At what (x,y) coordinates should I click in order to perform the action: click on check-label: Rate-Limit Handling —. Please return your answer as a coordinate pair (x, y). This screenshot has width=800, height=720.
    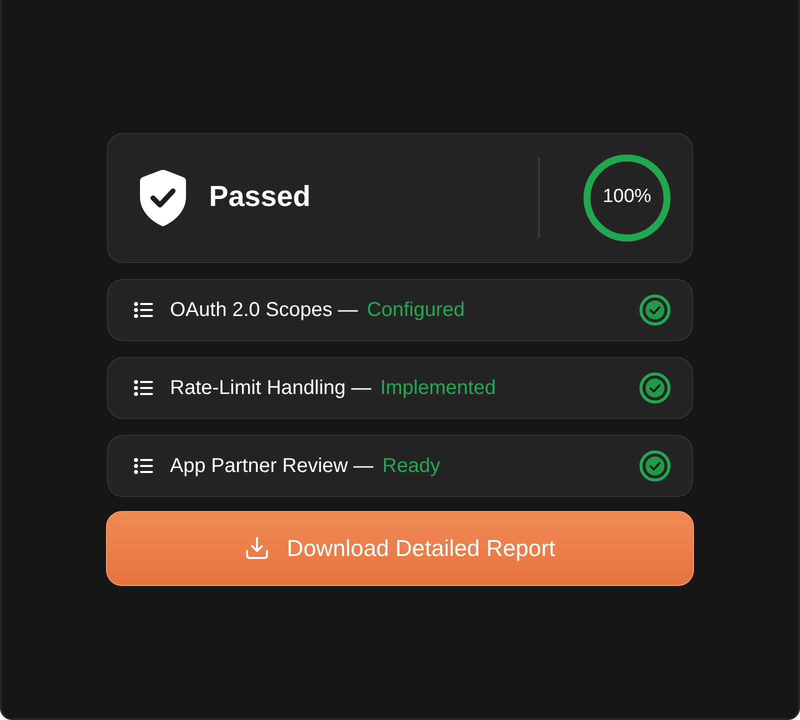
    Looking at the image, I should click on (271, 388).